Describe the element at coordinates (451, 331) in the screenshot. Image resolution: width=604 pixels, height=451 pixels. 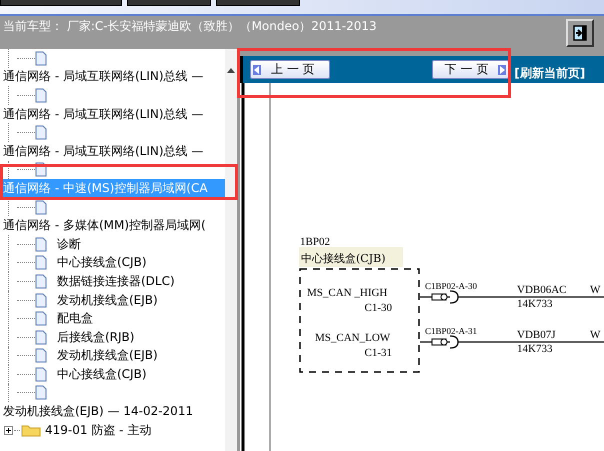
I see `connector-label: C1BP02-A-31` at that location.